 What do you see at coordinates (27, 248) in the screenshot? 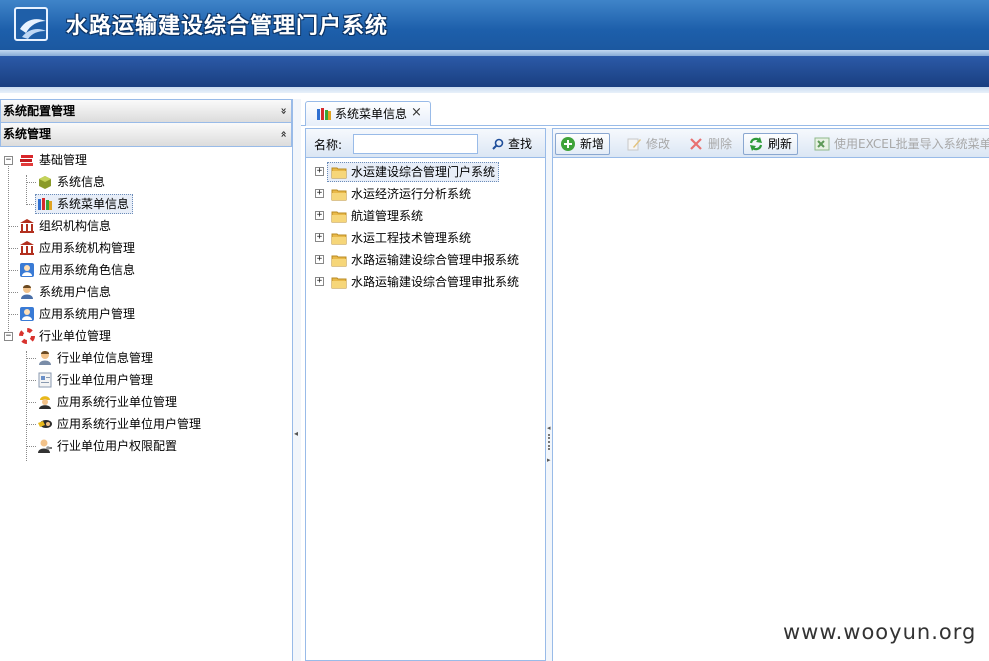
I see `institution-icon` at bounding box center [27, 248].